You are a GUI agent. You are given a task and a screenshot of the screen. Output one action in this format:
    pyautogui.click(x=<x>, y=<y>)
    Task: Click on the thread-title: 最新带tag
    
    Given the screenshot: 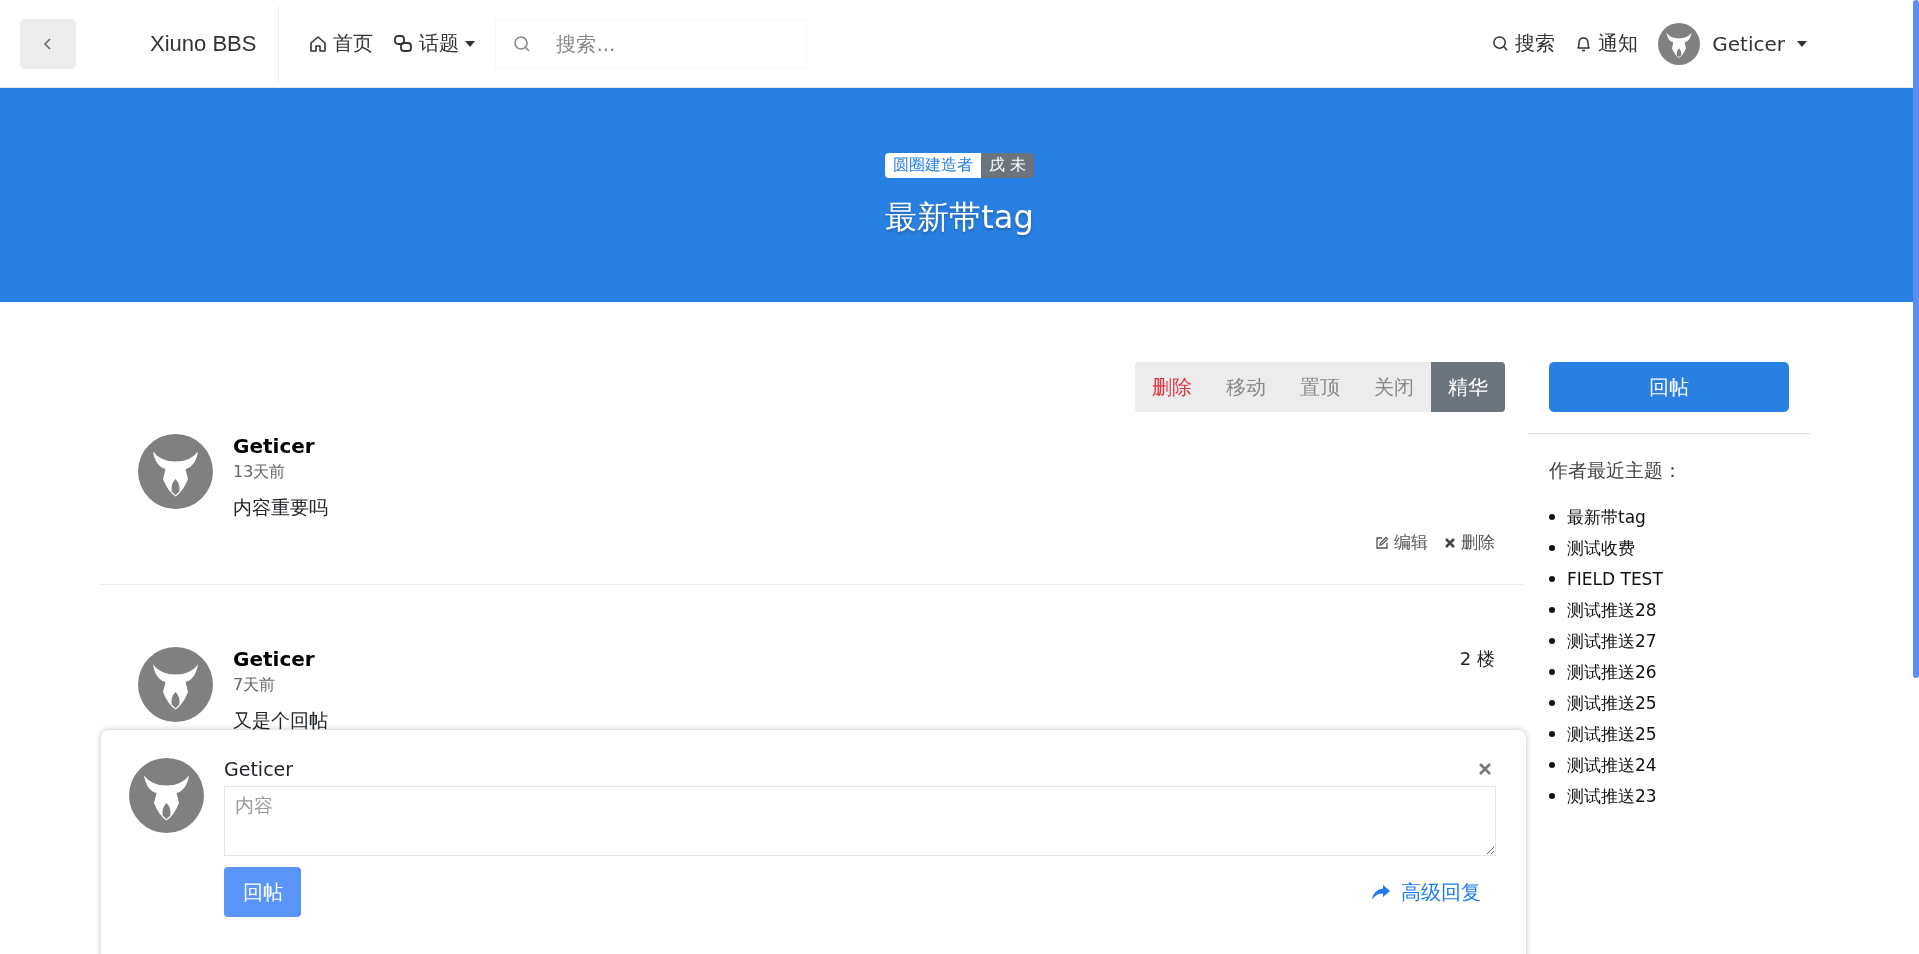 What is the action you would take?
    pyautogui.click(x=959, y=217)
    